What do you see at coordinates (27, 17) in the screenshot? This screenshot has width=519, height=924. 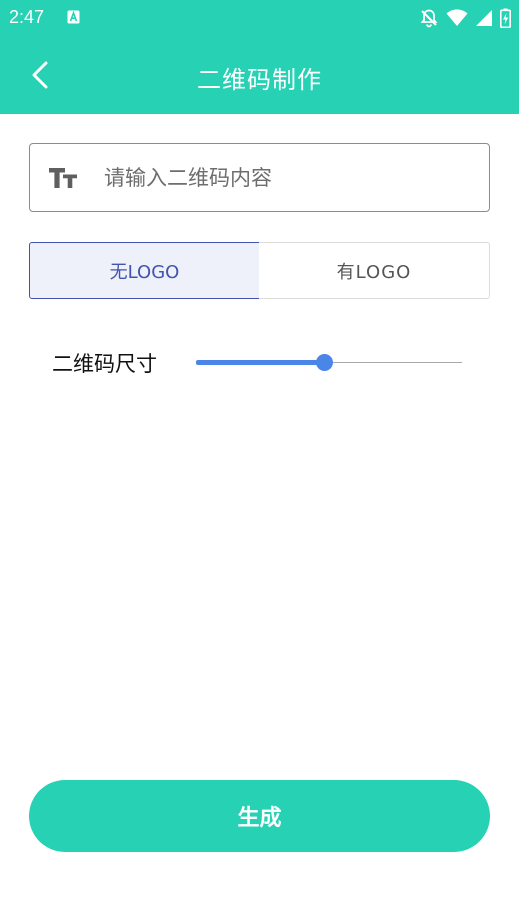 I see `status-time: 2:47` at bounding box center [27, 17].